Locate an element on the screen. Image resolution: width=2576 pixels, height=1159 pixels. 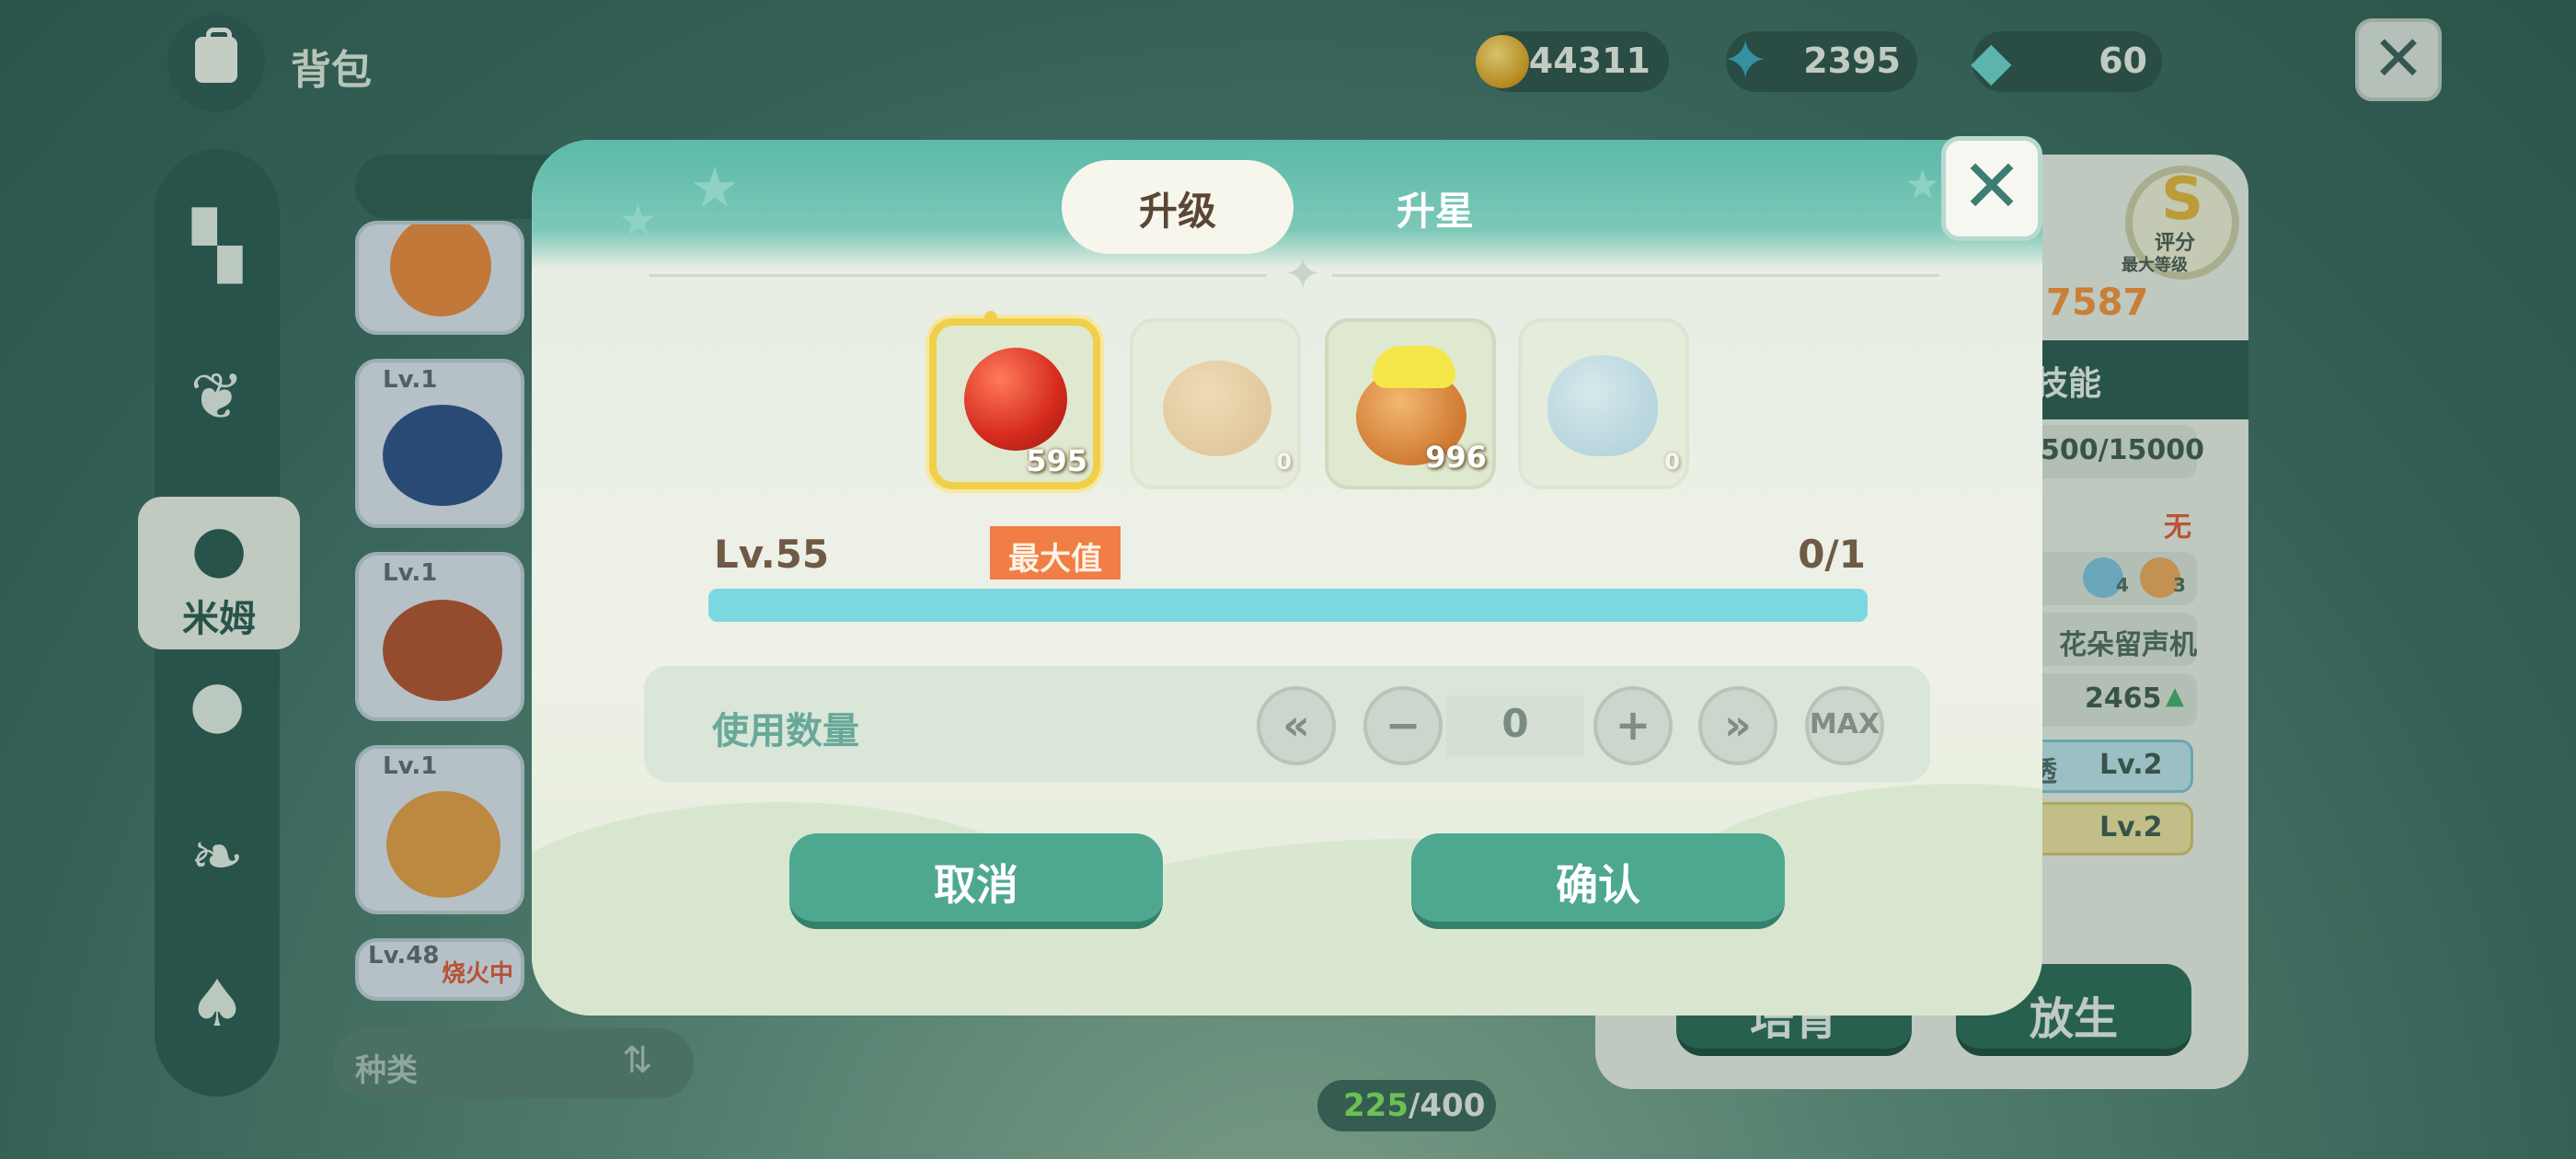
quantity-max-button: MAX is located at coordinates (1844, 725).